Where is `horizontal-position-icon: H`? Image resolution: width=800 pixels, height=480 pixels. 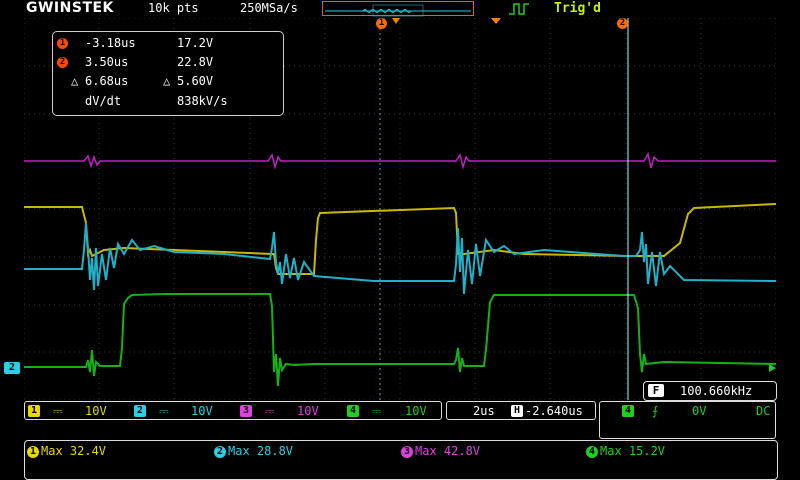
horizontal-position-icon: H is located at coordinates (517, 411).